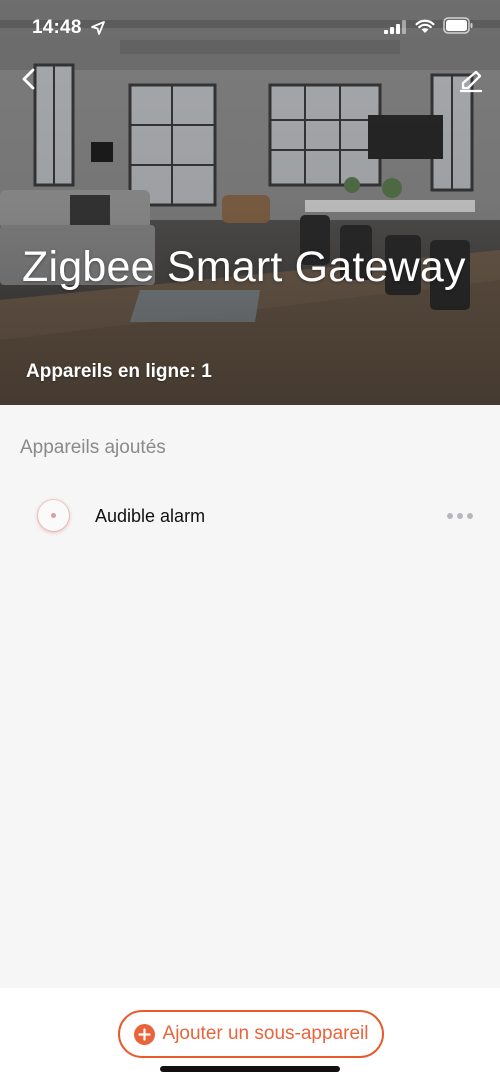  Describe the element at coordinates (150, 516) in the screenshot. I see `device-name: Audible alarm` at that location.